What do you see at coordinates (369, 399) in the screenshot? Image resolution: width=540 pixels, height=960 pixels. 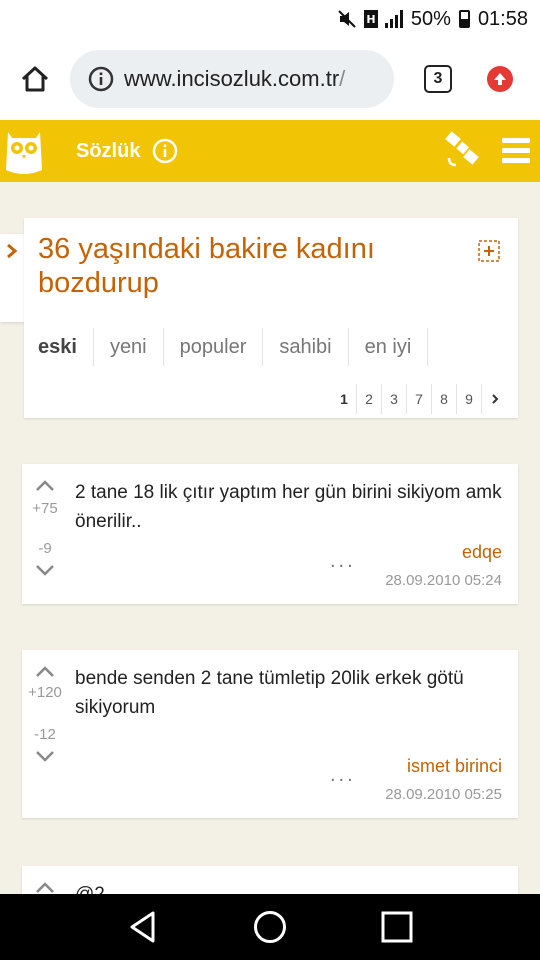 I see `page-link: 2` at bounding box center [369, 399].